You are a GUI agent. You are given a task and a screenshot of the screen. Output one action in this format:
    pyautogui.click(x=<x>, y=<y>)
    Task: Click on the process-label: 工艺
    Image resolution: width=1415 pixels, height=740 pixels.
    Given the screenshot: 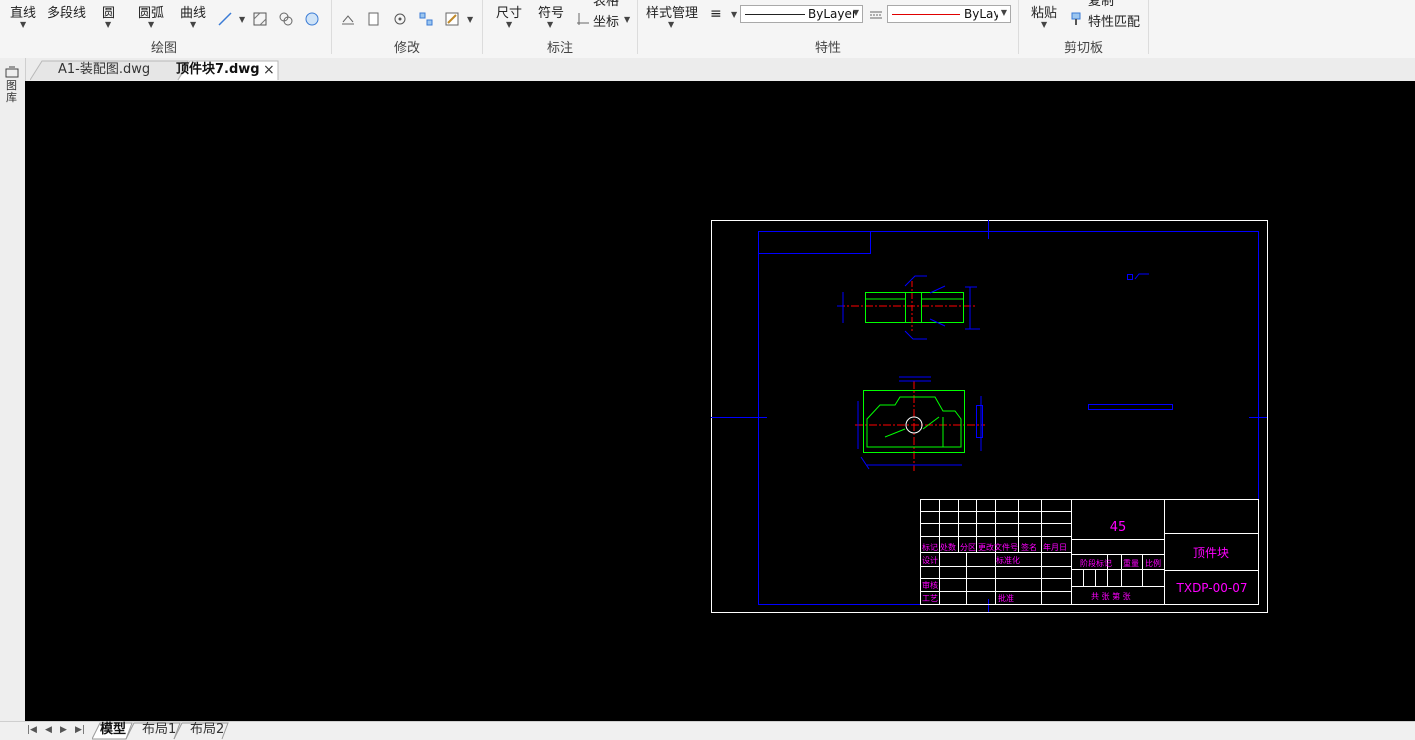 What is the action you would take?
    pyautogui.click(x=930, y=598)
    